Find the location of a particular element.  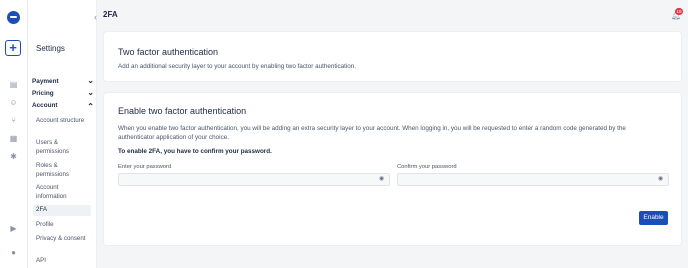

show-confirm-password-eye-icon: ◉ is located at coordinates (661, 179).